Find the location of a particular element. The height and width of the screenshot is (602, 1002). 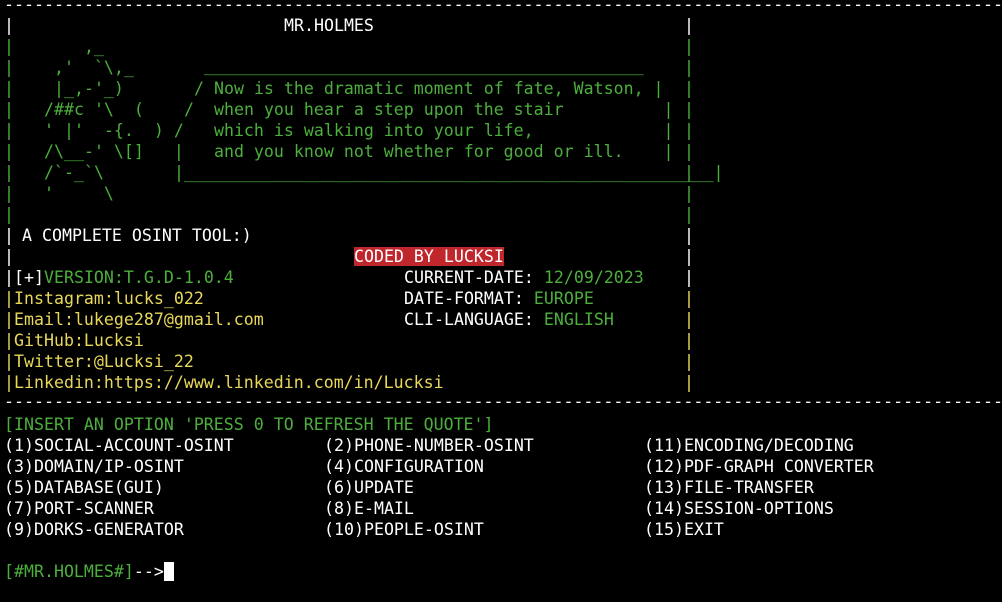

shell-prompt: [#MR.HOLMES#] is located at coordinates (69, 571).